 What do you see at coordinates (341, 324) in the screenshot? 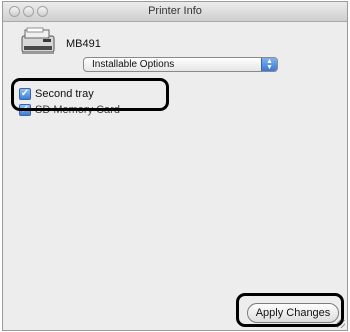
I see `resize-grip-icon` at bounding box center [341, 324].